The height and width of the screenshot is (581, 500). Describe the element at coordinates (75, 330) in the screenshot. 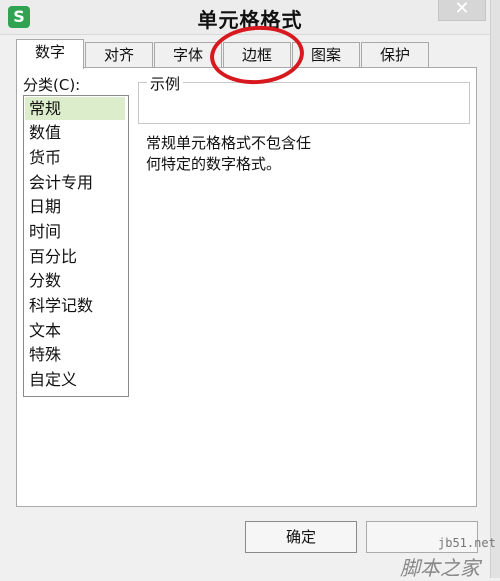

I see `category-item-text: 文本` at that location.